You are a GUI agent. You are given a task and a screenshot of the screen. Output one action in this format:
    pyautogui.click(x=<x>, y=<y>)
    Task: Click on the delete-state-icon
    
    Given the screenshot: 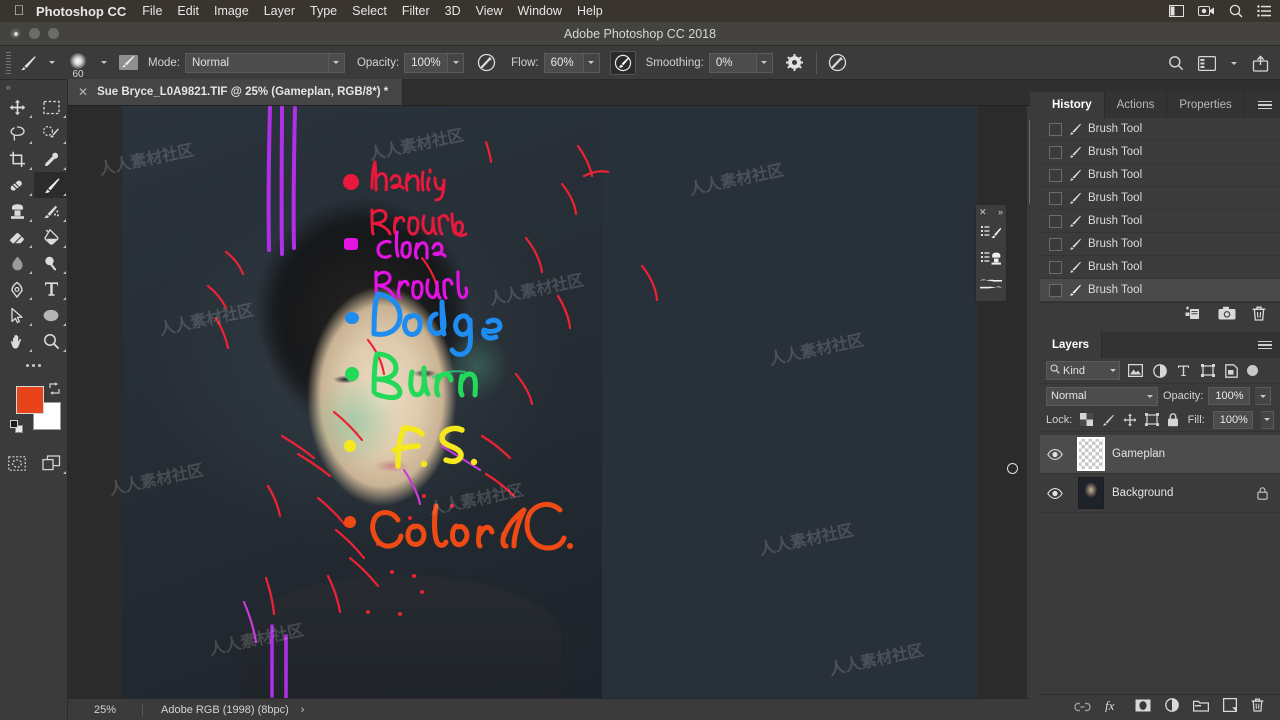 What is the action you would take?
    pyautogui.click(x=1259, y=316)
    